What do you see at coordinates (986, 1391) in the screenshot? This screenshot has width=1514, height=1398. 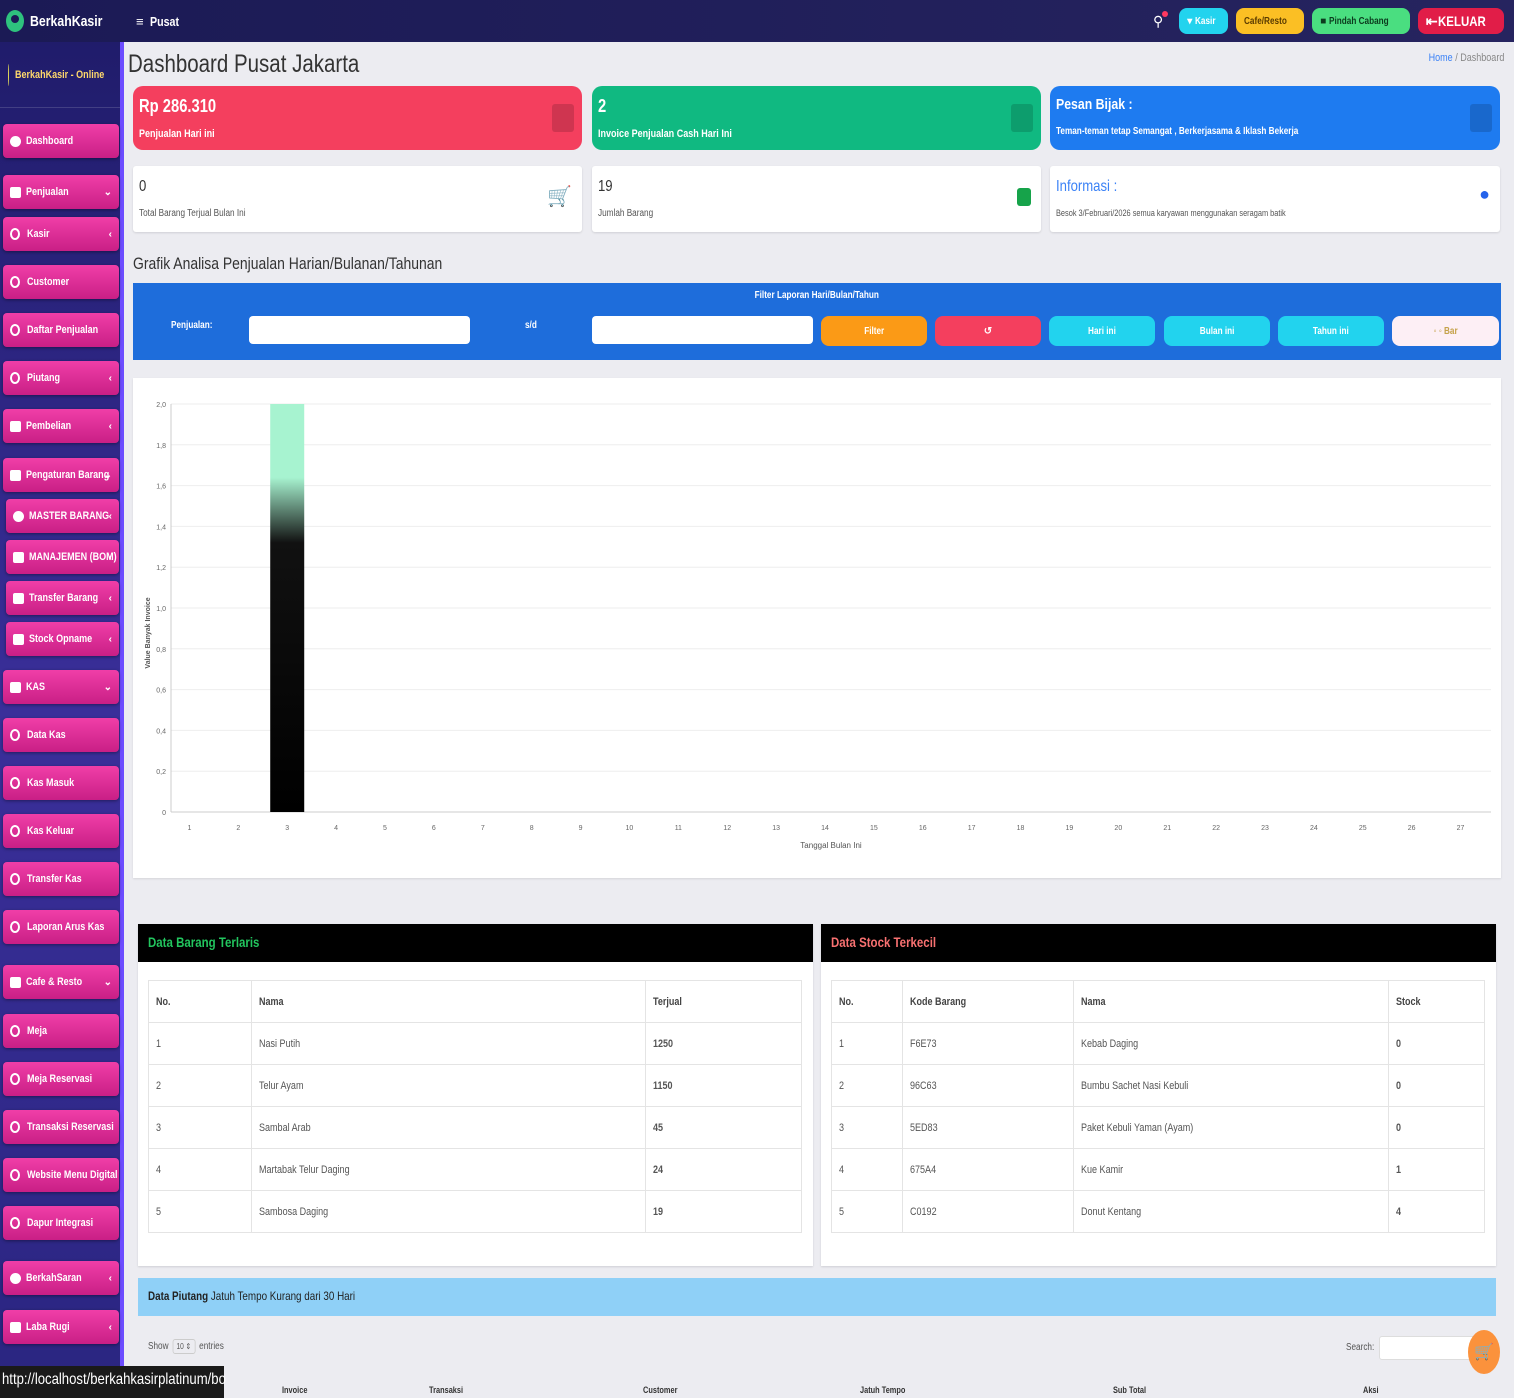 I see `column-header: Jatuh Tempo` at bounding box center [986, 1391].